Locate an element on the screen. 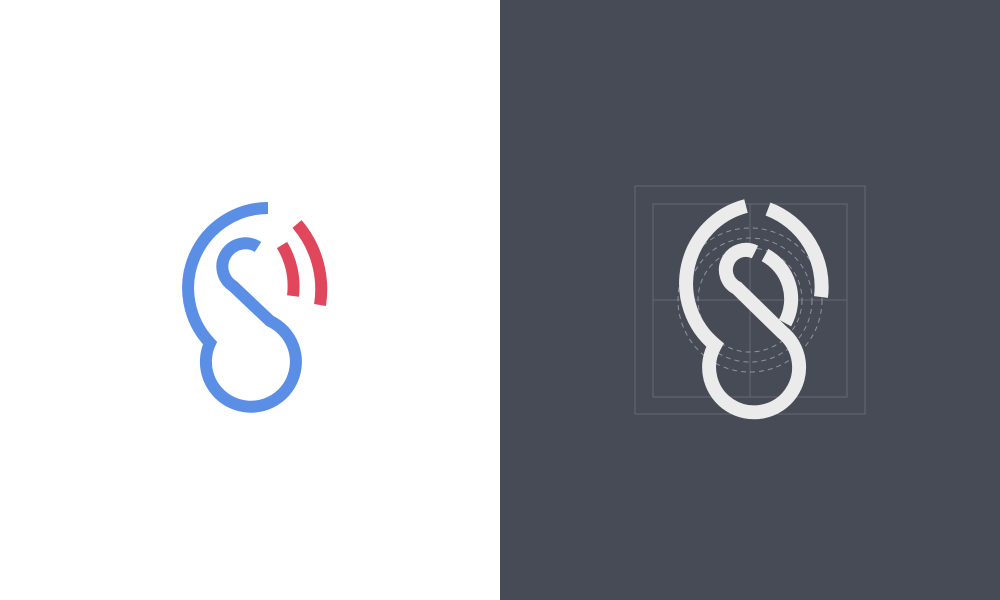  ear-logo-icon is located at coordinates (255, 307).